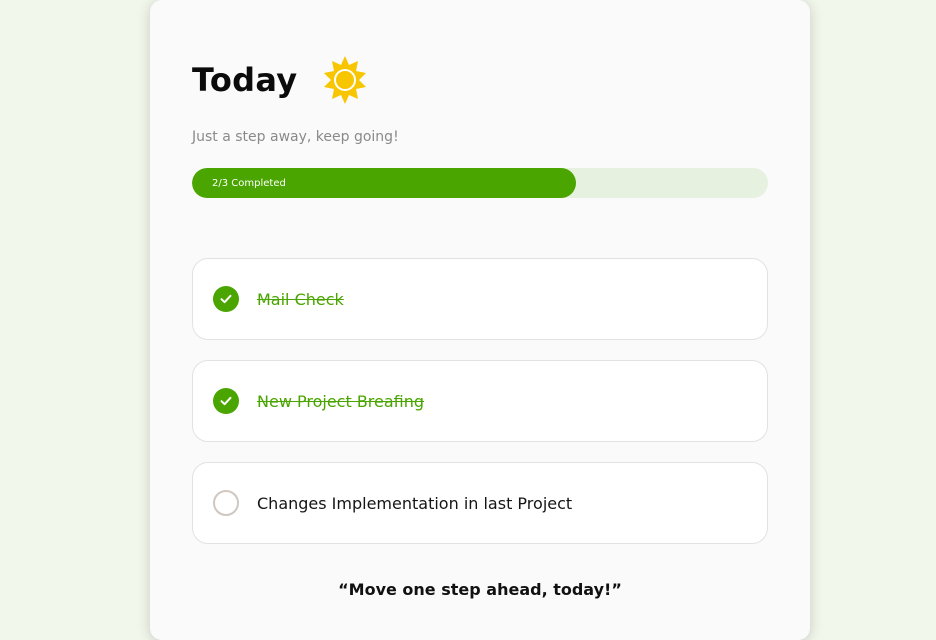 The image size is (936, 640). I want to click on task-label: New Project Breafing, so click(341, 401).